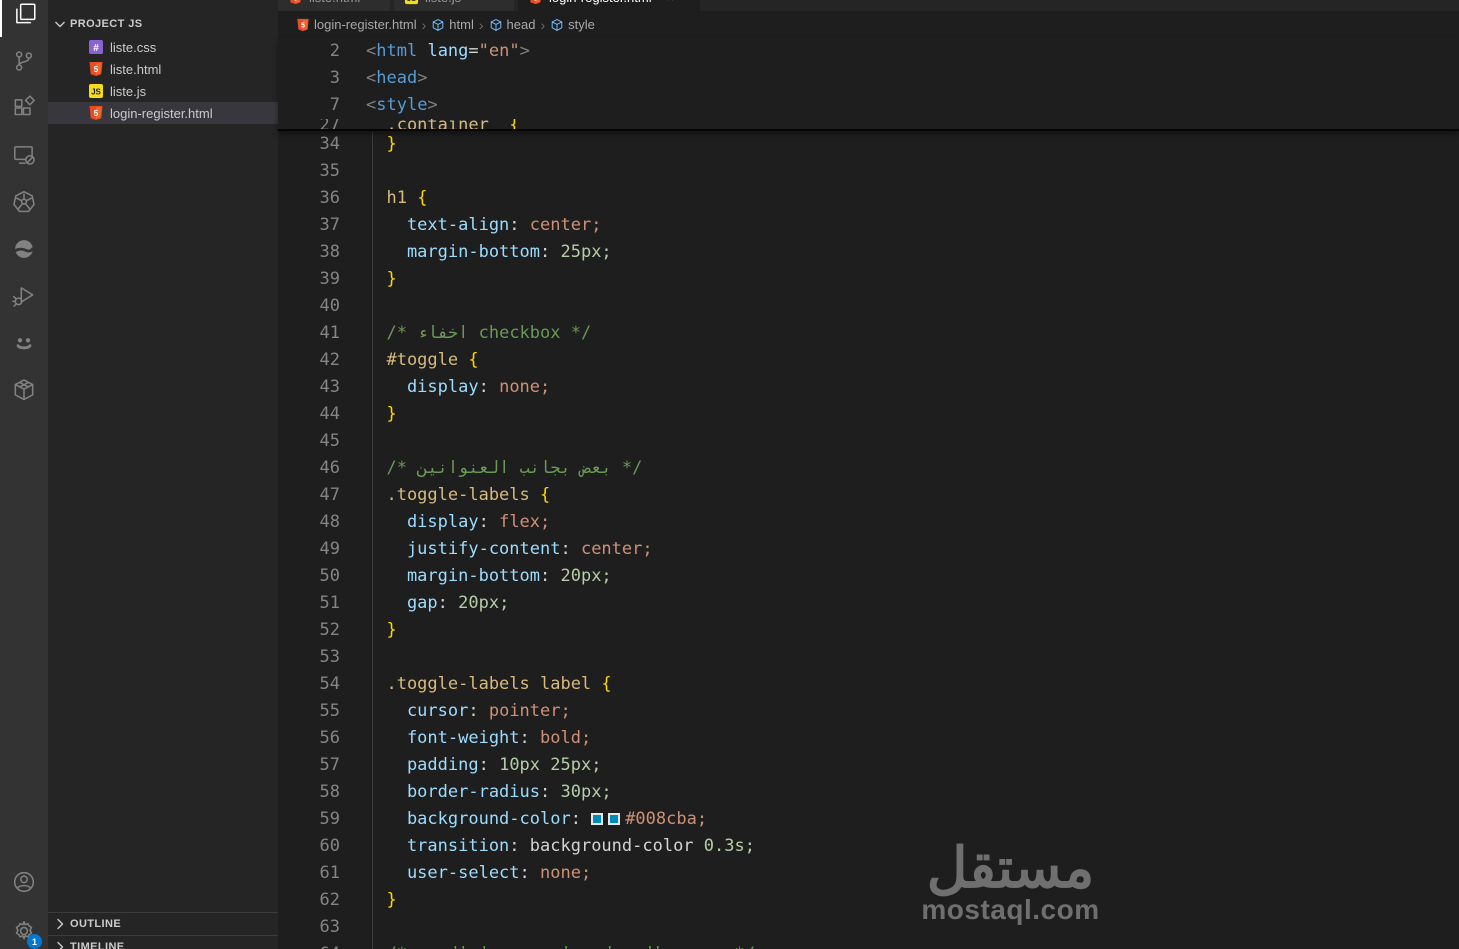 The width and height of the screenshot is (1459, 949). What do you see at coordinates (106, 24) in the screenshot?
I see `section-label: PROJECT JS` at bounding box center [106, 24].